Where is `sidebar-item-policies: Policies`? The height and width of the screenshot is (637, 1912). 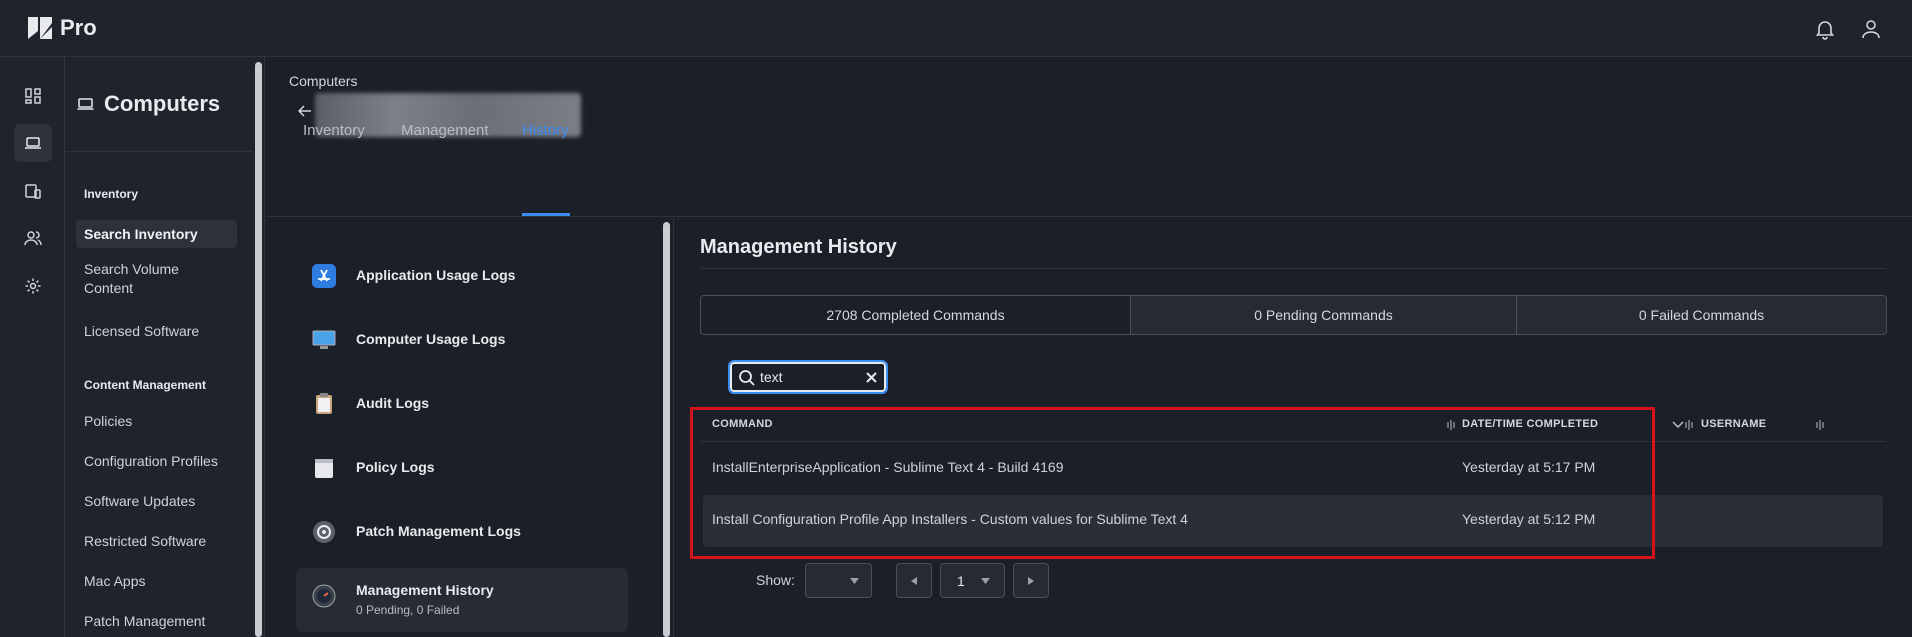 sidebar-item-policies: Policies is located at coordinates (156, 421).